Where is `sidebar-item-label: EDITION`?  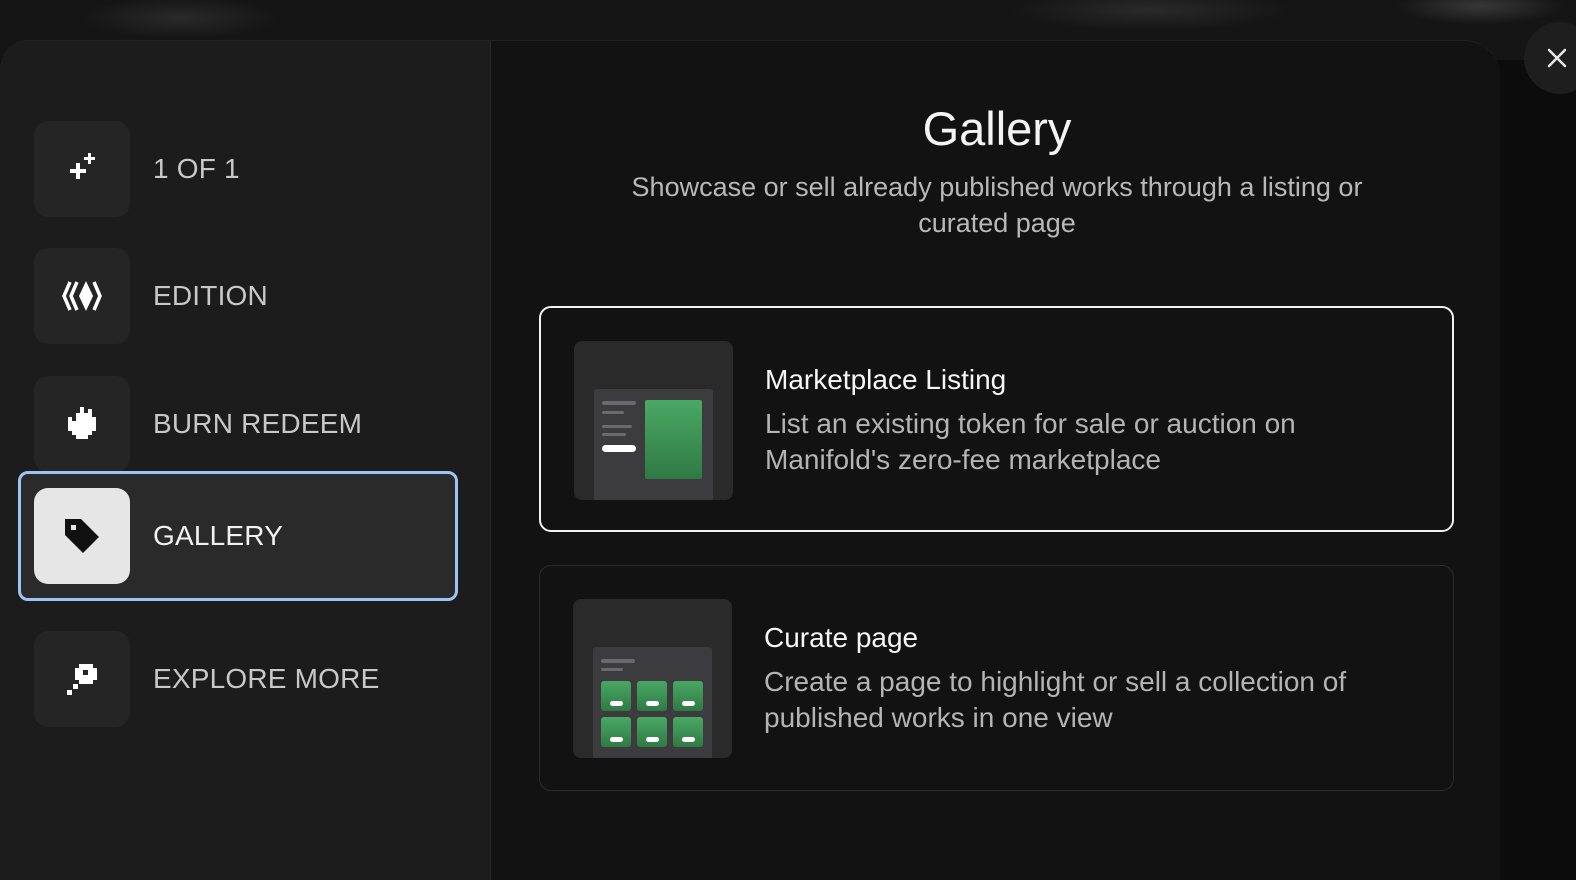
sidebar-item-label: EDITION is located at coordinates (210, 295).